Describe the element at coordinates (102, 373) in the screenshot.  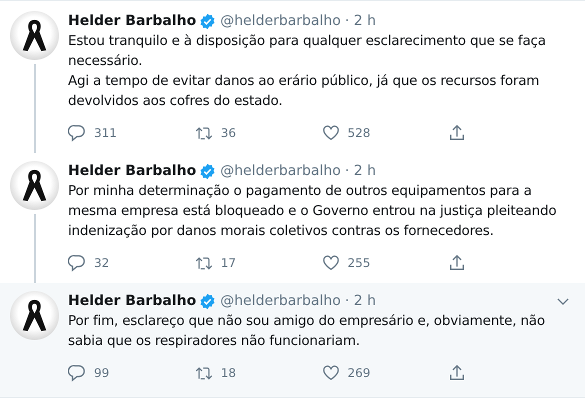
I see `reply-count: 99` at that location.